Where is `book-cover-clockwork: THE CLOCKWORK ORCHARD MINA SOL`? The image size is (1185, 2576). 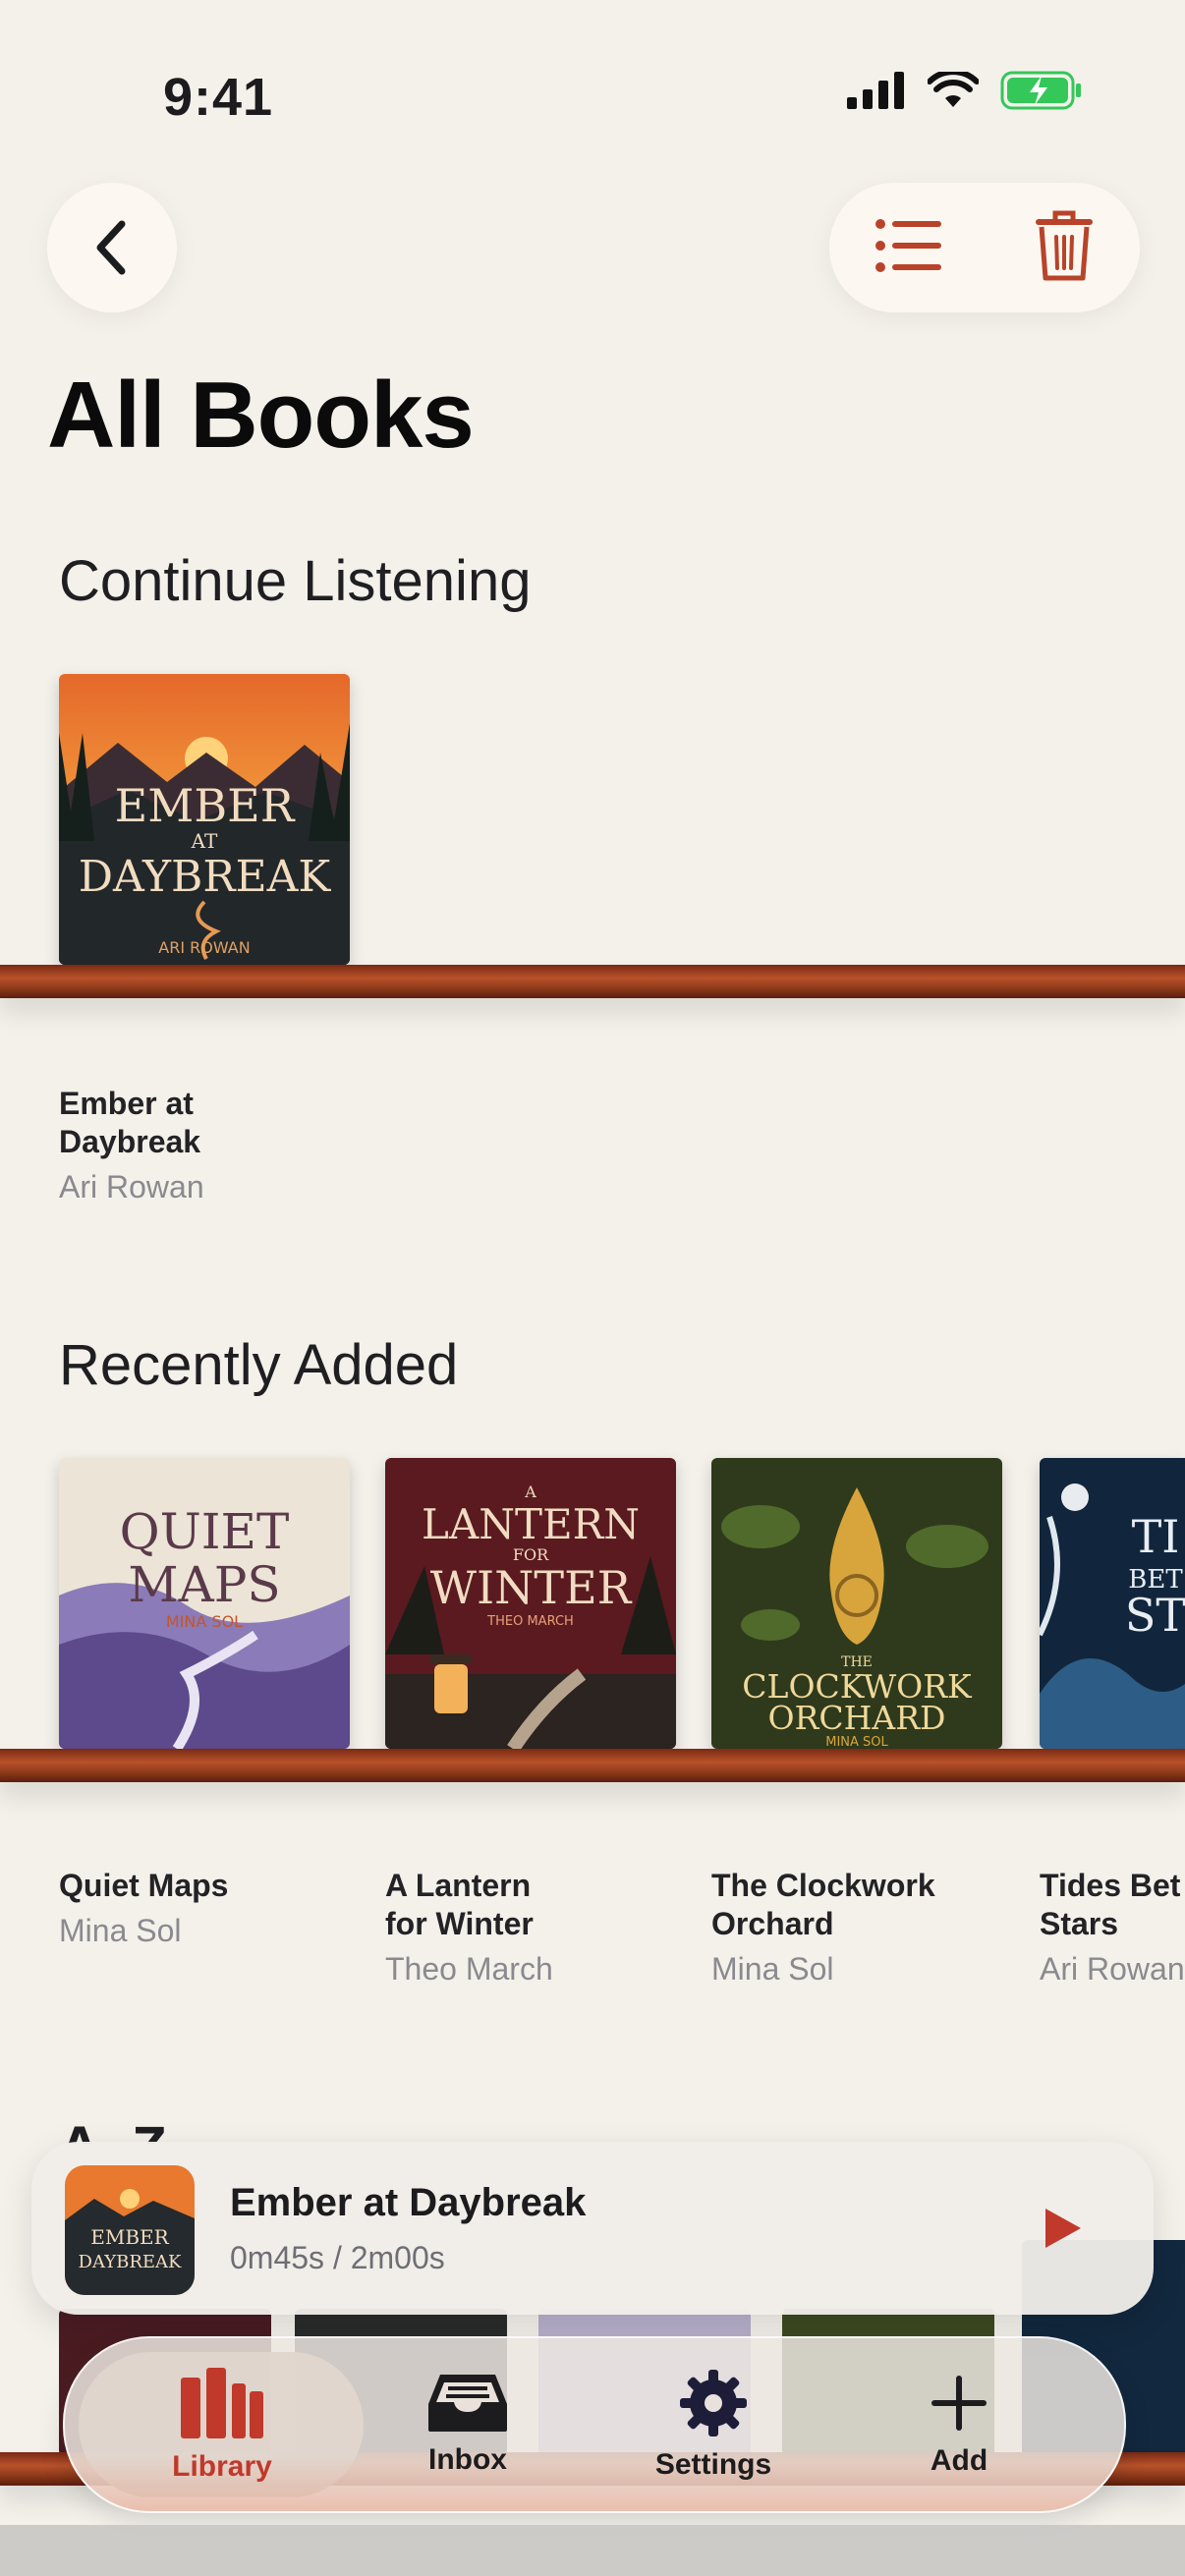 book-cover-clockwork: THE CLOCKWORK ORCHARD MINA SOL is located at coordinates (857, 1603).